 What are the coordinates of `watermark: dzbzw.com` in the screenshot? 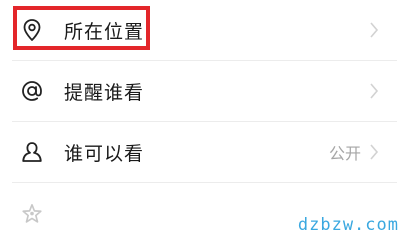 It's located at (348, 225).